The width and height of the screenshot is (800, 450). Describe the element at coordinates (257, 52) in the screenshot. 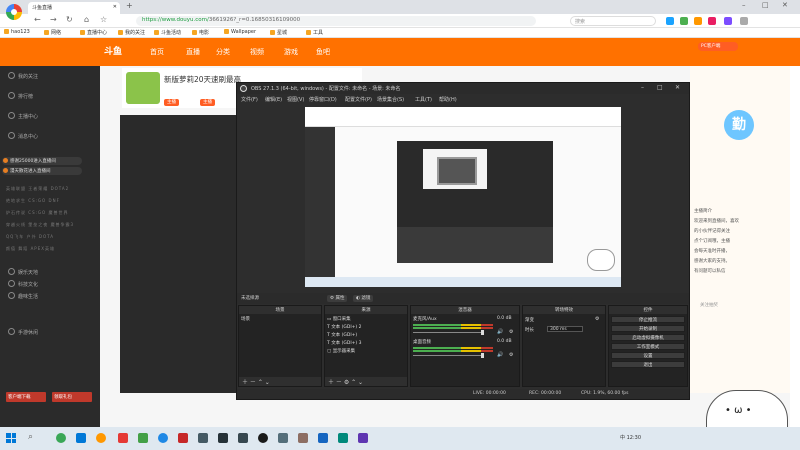

I see `nav-video: 视频` at that location.